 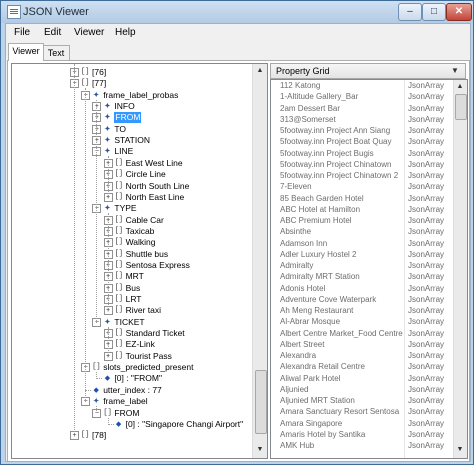 What do you see at coordinates (363, 311) in the screenshot?
I see `property-row: Ah Meng Restaurant JsonArray` at bounding box center [363, 311].